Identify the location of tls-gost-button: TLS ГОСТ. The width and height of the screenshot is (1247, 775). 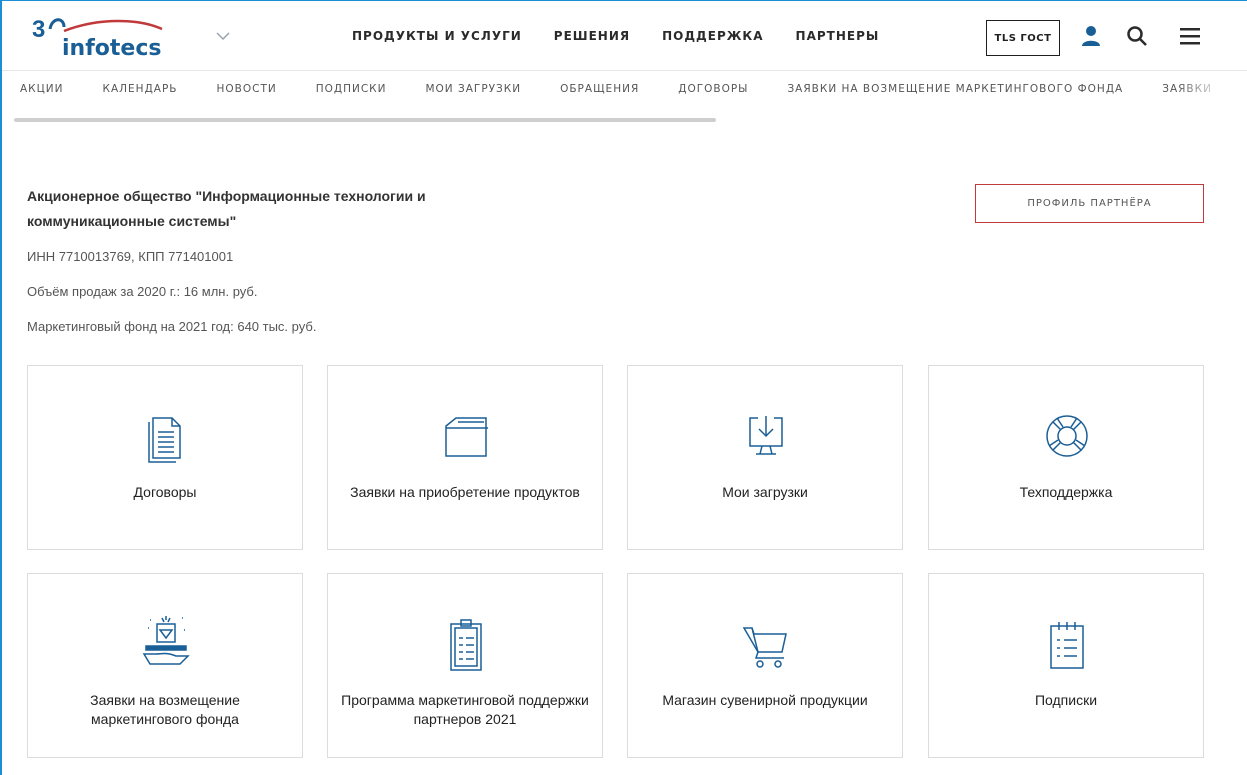
(1023, 38).